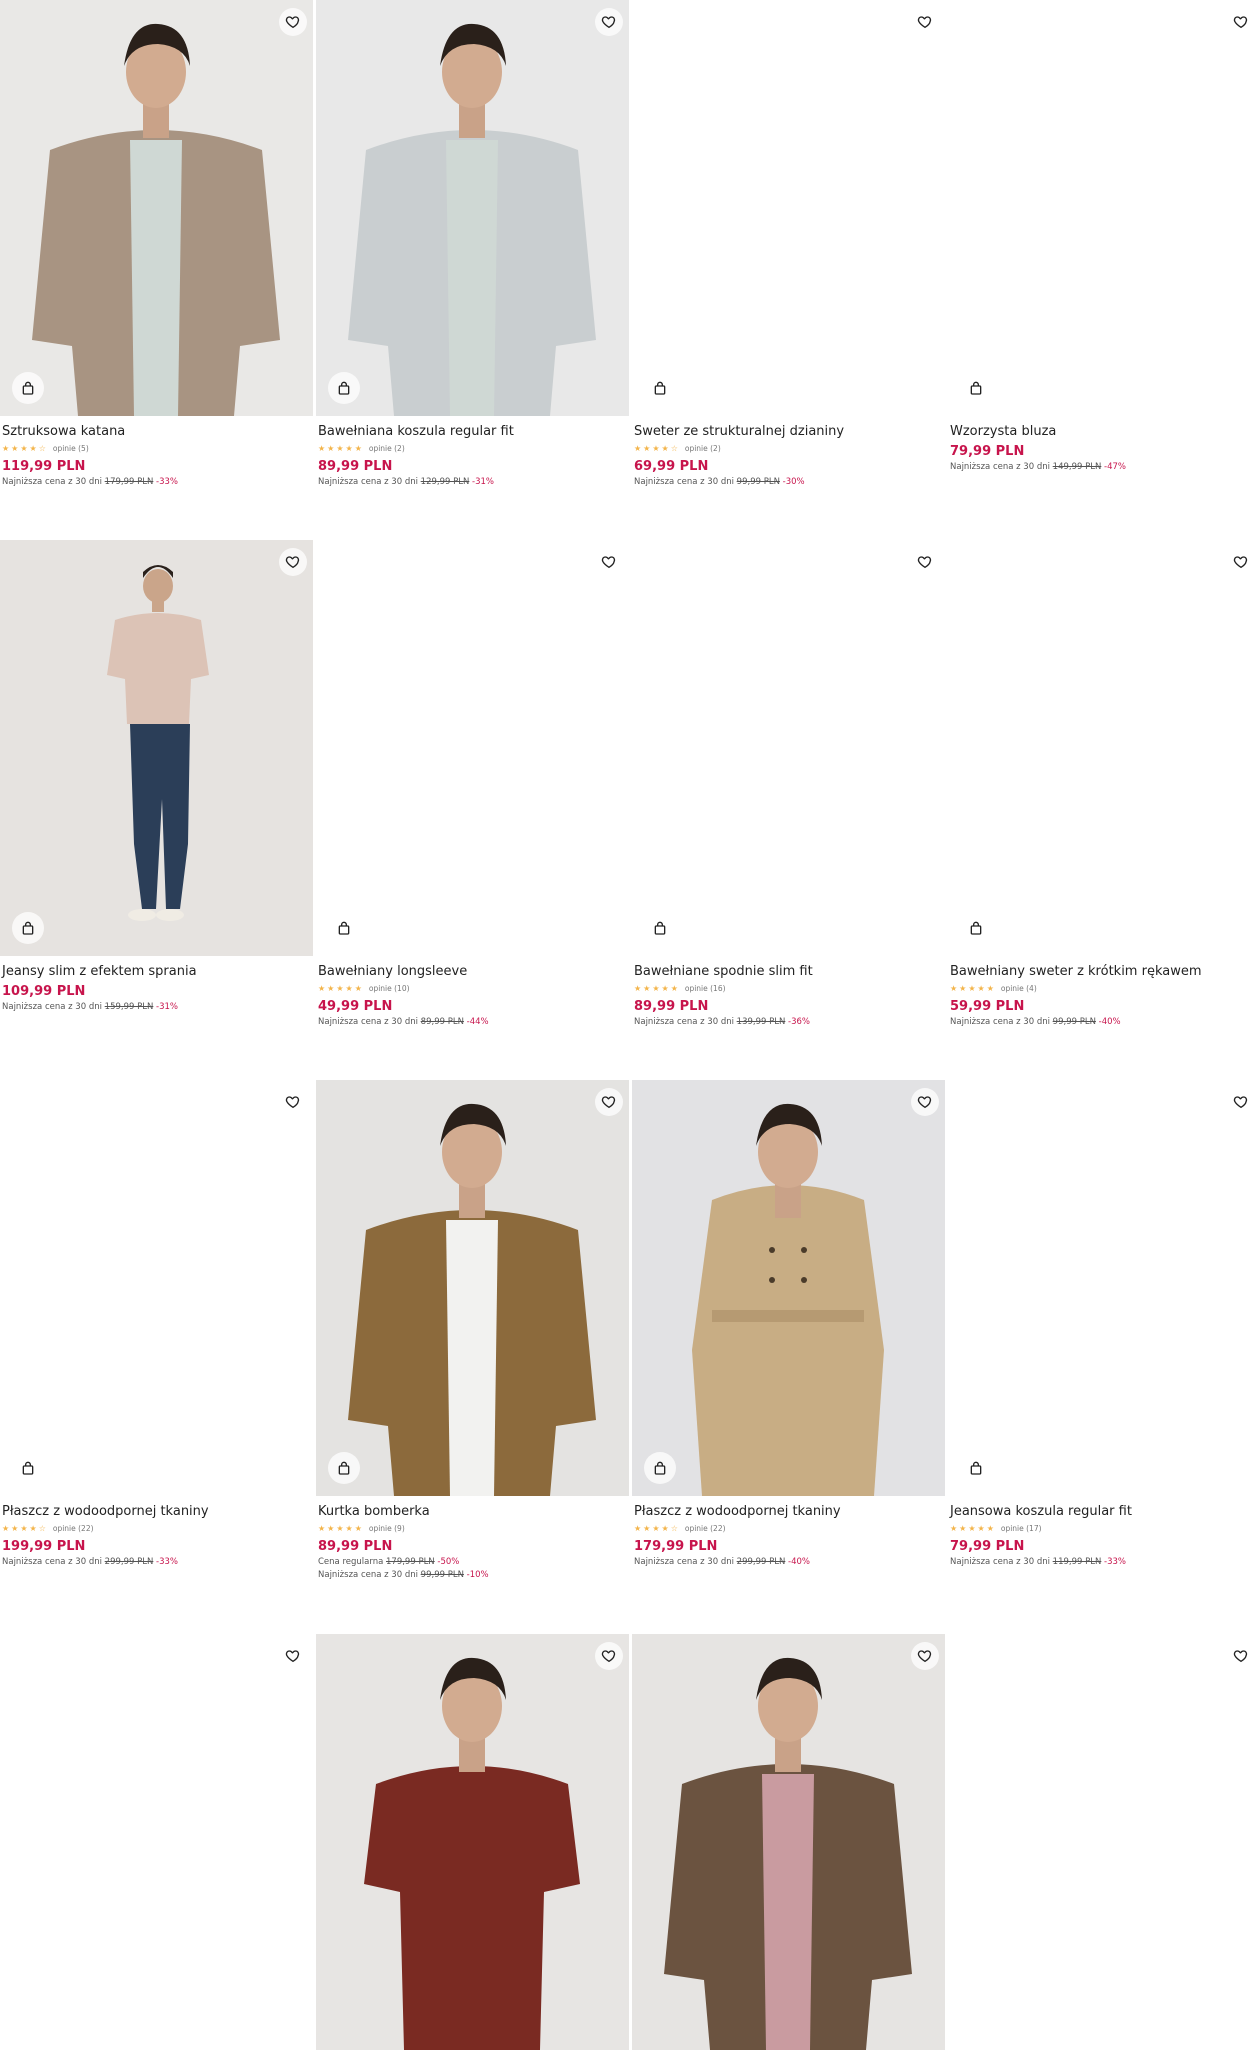  Describe the element at coordinates (156, 482) in the screenshot. I see `lowest-price-note: Najniższa cena z 30 dni 179,99 PLN -33%` at that location.